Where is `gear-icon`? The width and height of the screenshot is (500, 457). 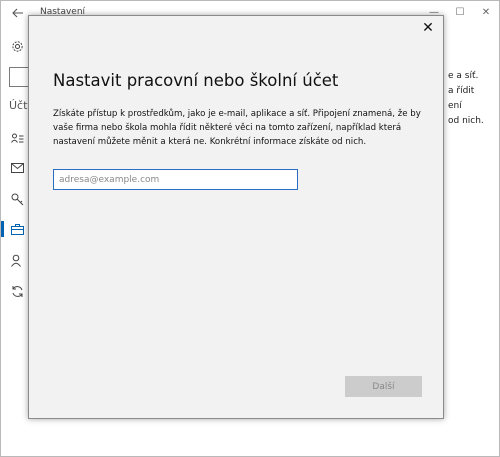
gear-icon is located at coordinates (17, 46).